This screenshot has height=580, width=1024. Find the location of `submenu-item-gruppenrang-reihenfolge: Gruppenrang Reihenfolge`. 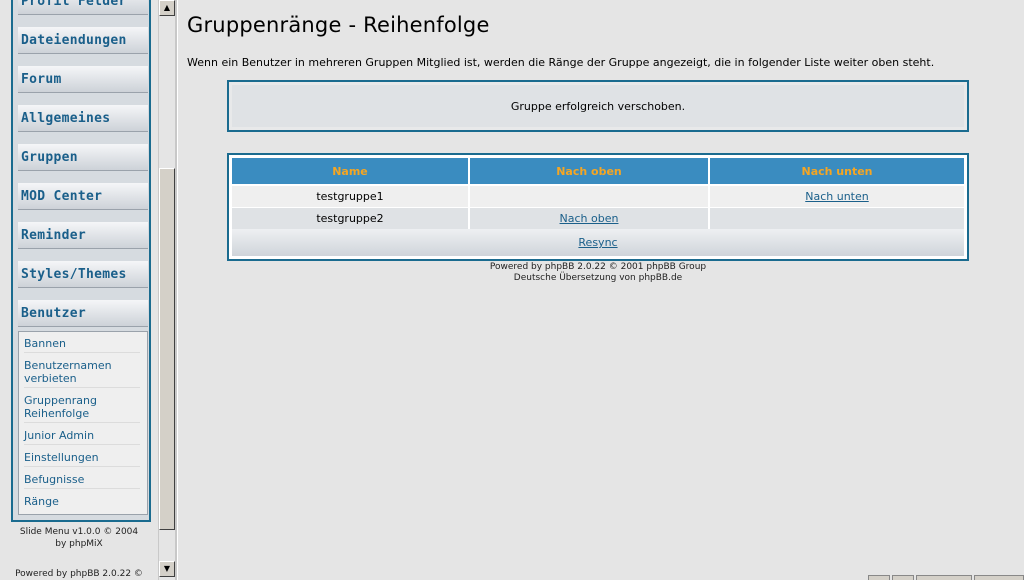

submenu-item-gruppenrang-reihenfolge: Gruppenrang Reihenfolge is located at coordinates (82, 408).